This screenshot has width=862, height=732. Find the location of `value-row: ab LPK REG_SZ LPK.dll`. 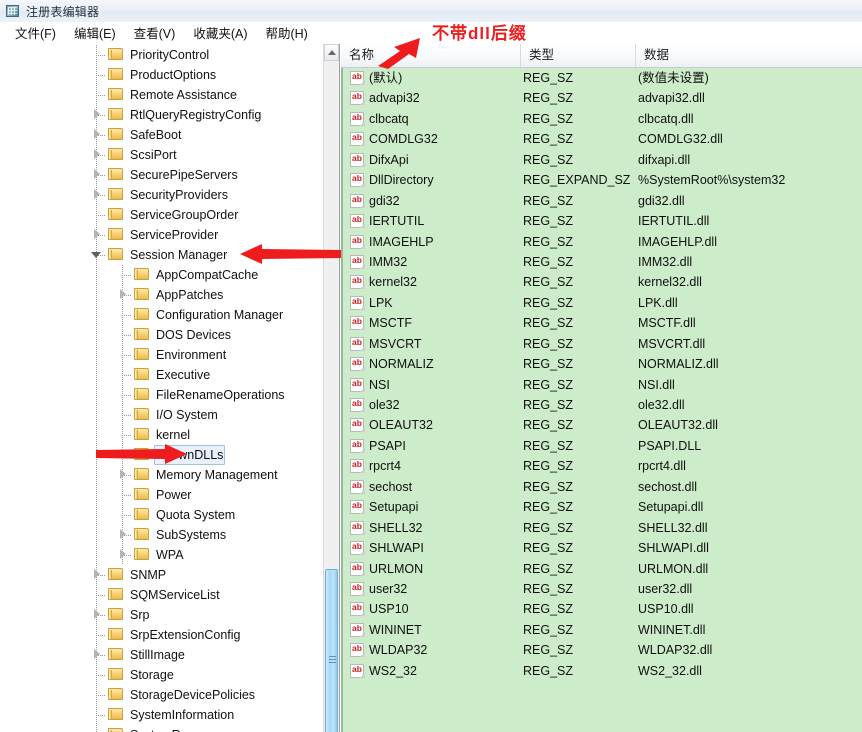

value-row: ab LPK REG_SZ LPK.dll is located at coordinates (602, 303).